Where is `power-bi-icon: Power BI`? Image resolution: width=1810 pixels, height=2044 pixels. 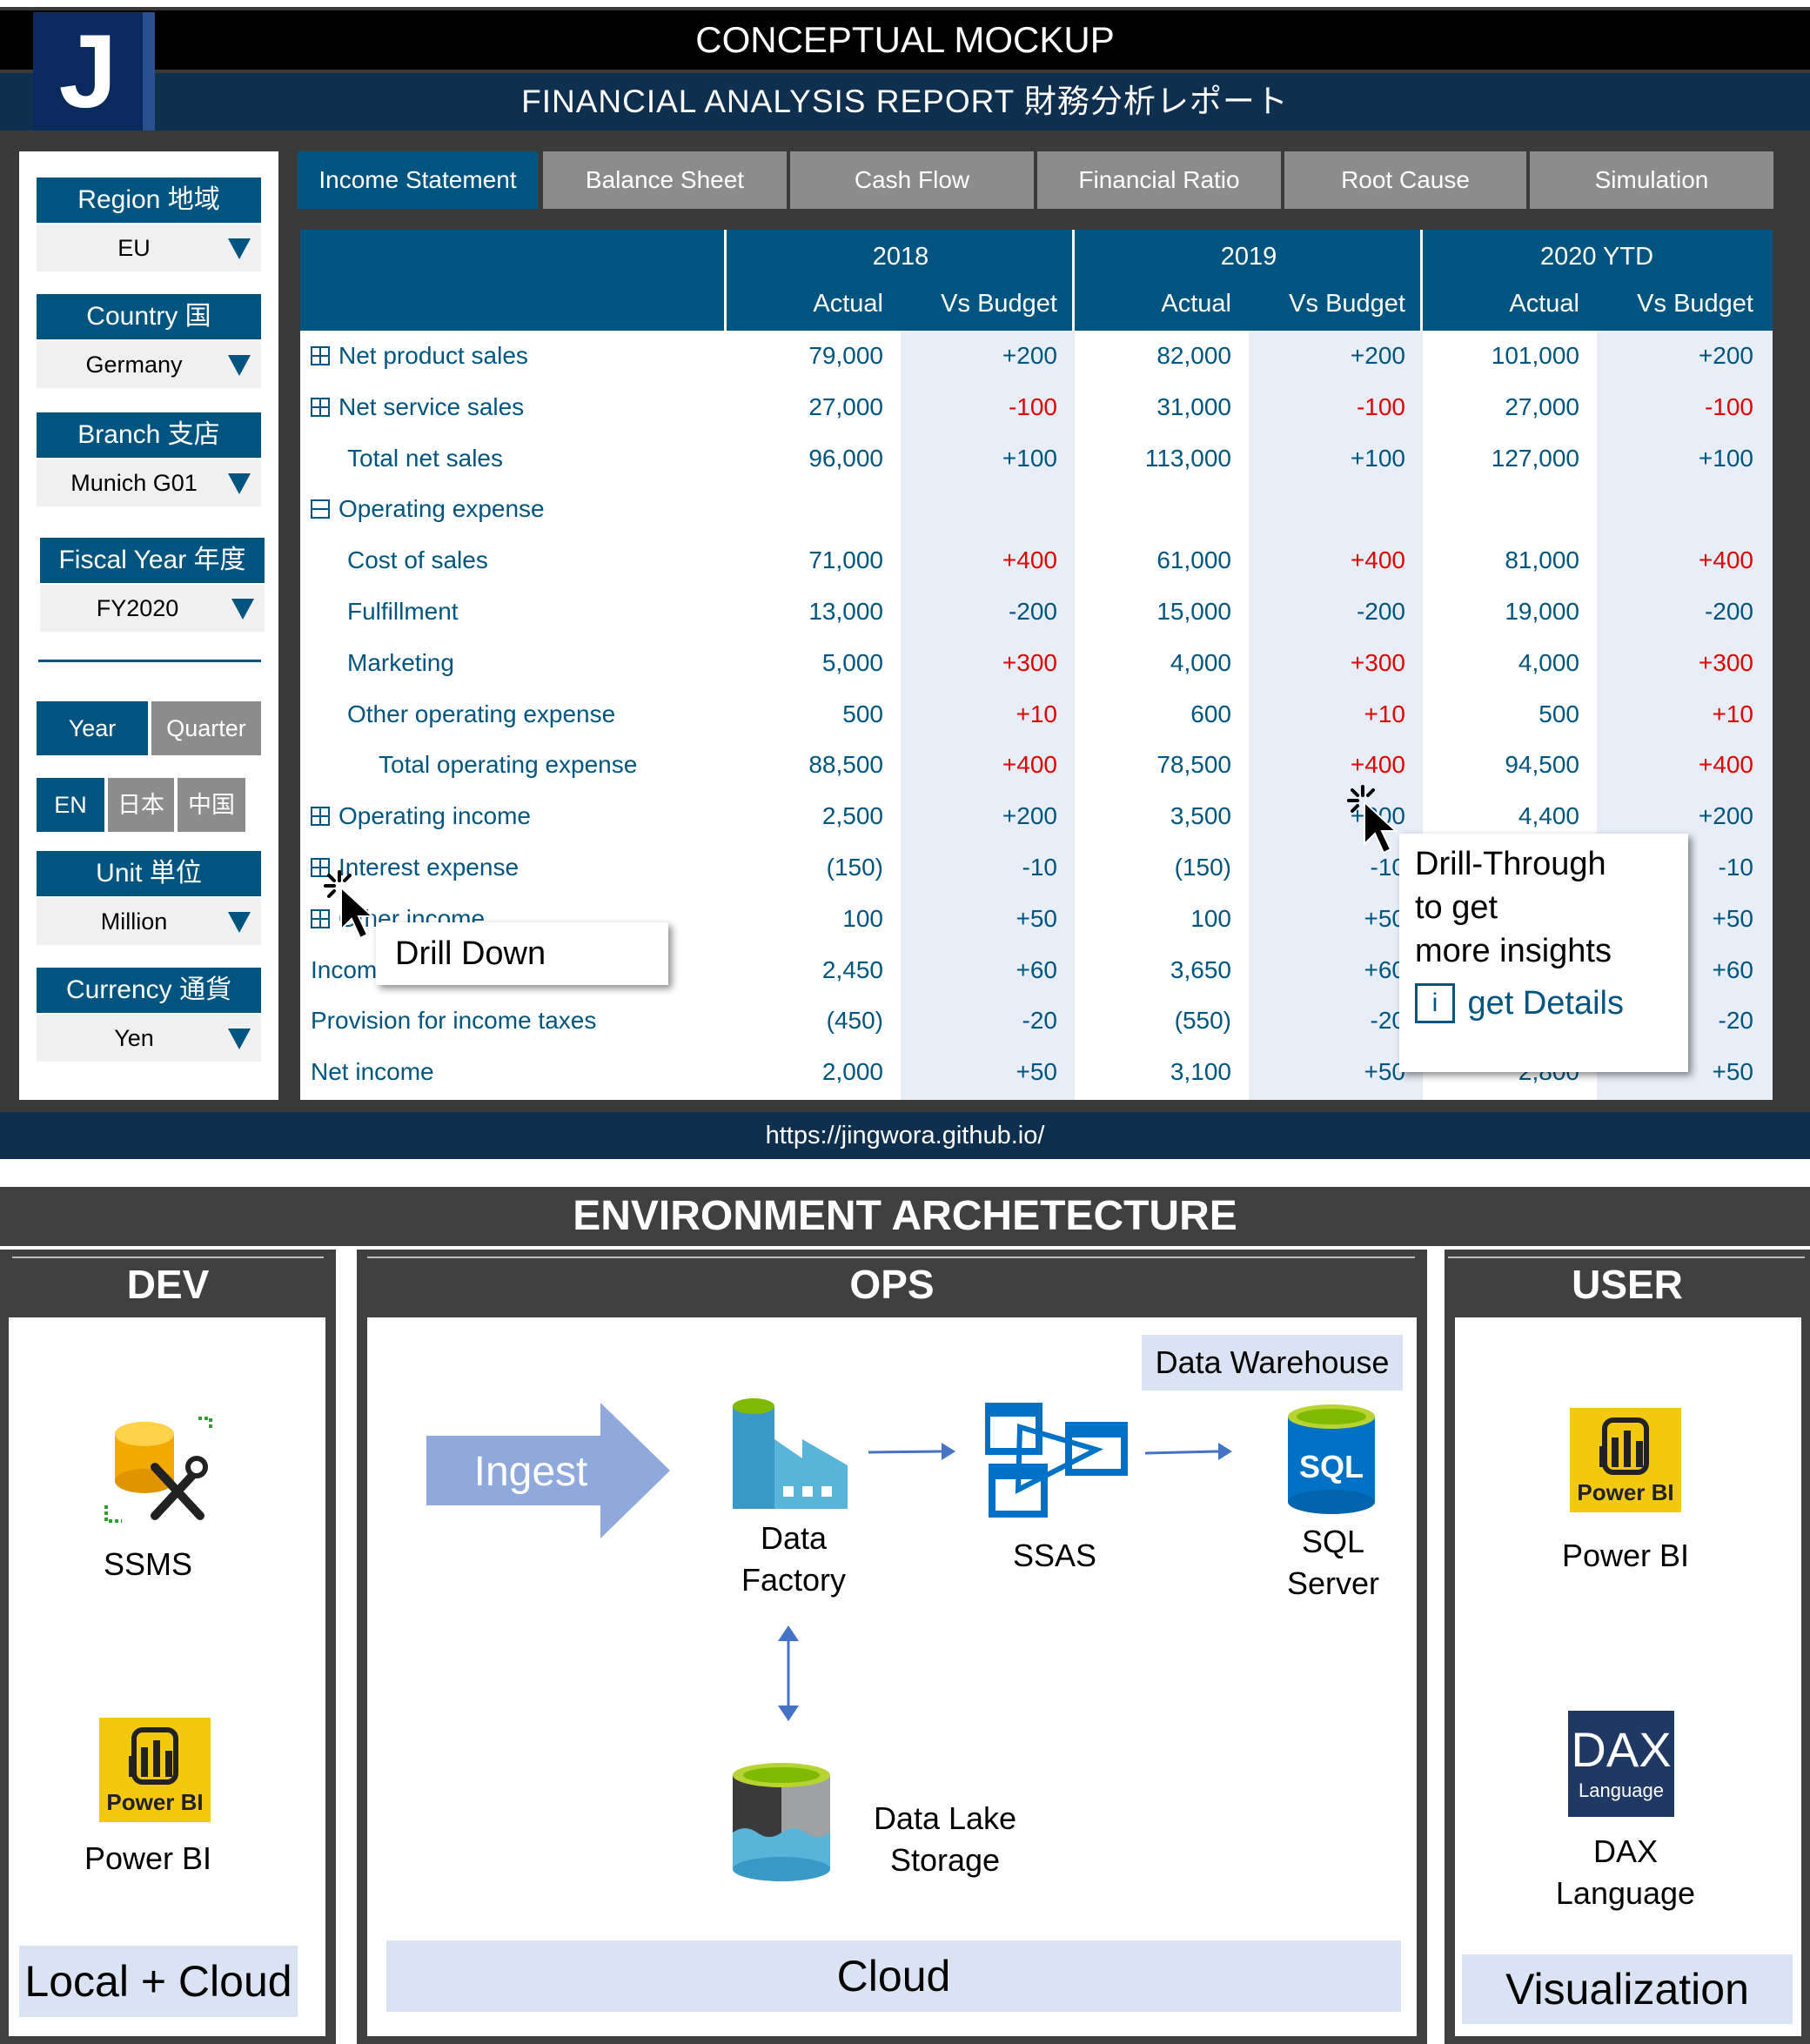 power-bi-icon: Power BI is located at coordinates (155, 1770).